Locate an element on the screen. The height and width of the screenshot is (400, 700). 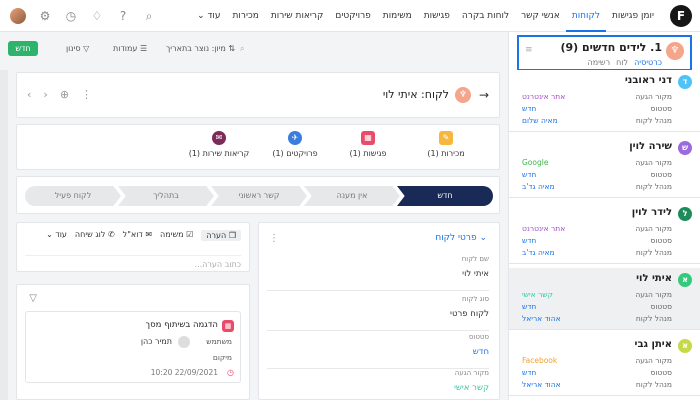
field-status: סטטוס חדש is located at coordinates (378, 350).